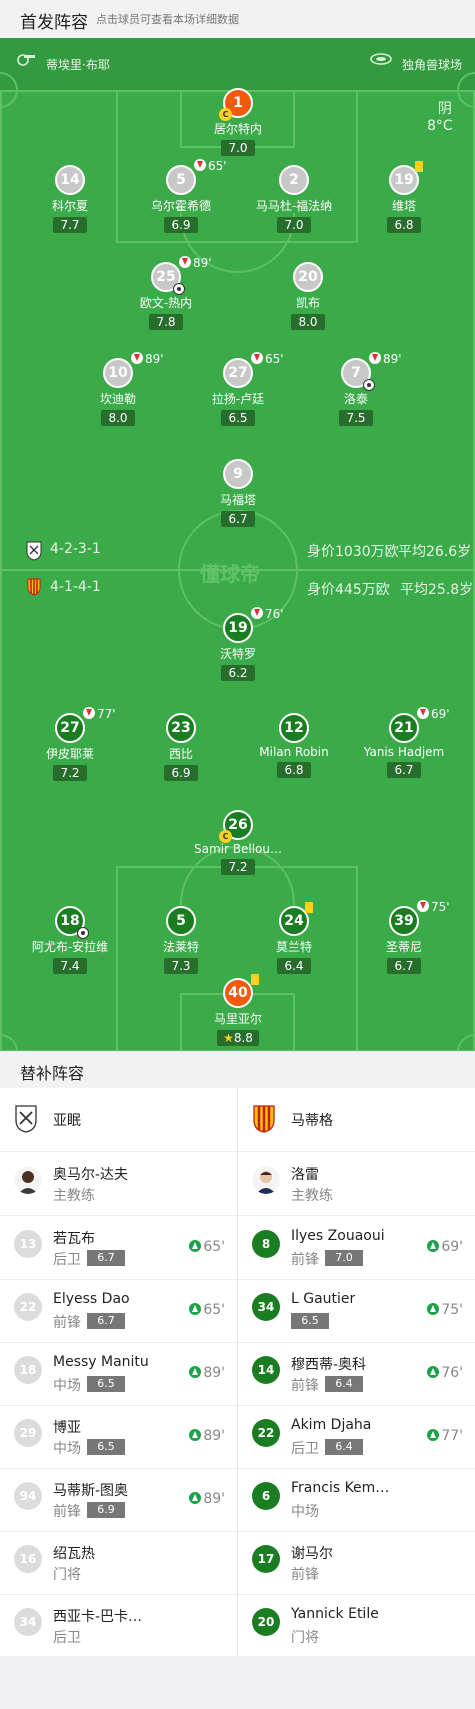  What do you see at coordinates (356, 1310) in the screenshot?
I see `sub-player-row: 34 L Gautier 6.5 75'` at bounding box center [356, 1310].